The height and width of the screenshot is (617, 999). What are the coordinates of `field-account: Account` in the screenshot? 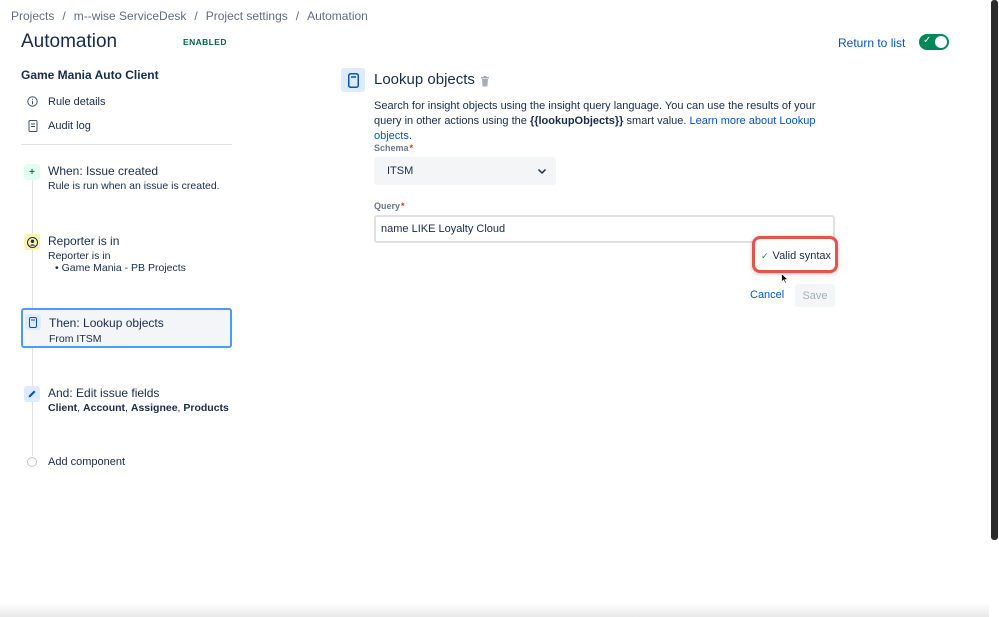 It's located at (104, 408).